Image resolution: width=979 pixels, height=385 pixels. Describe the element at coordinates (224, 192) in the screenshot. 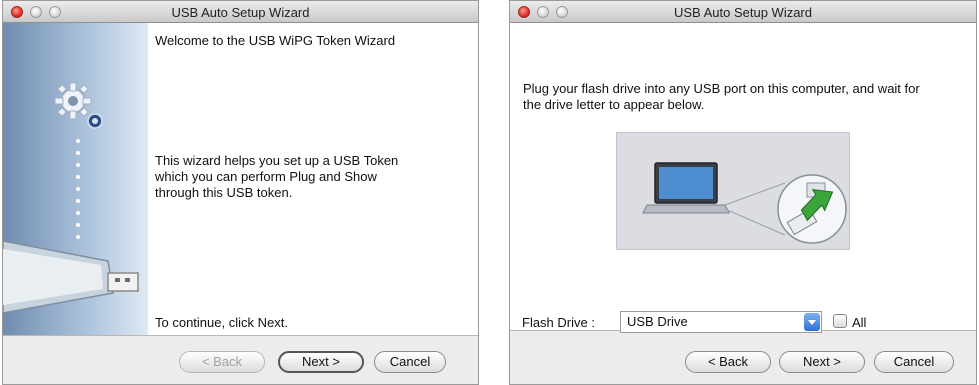

I see `wizard-description-line-3: through this USB token.` at that location.